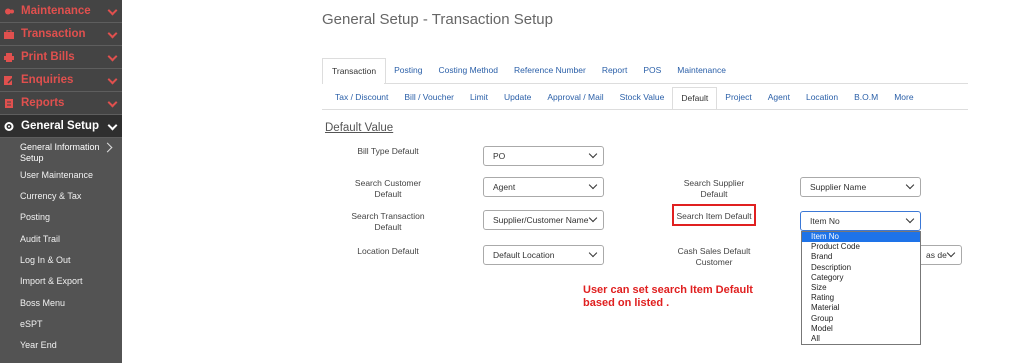  I want to click on menu-label: Reports, so click(43, 103).